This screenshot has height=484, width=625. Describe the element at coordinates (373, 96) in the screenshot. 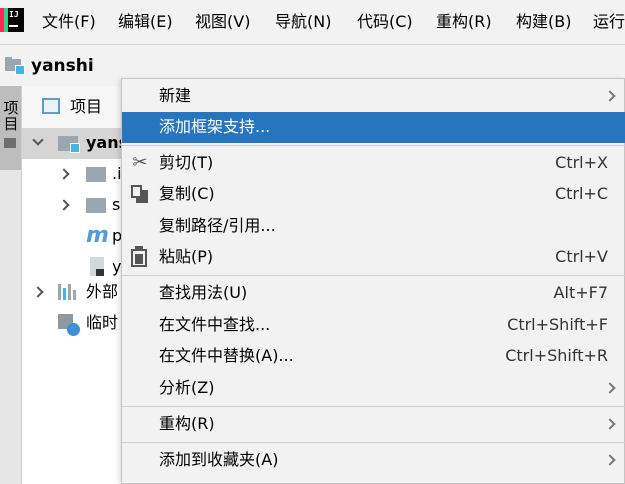

I see `menu-item-new: 新建` at that location.